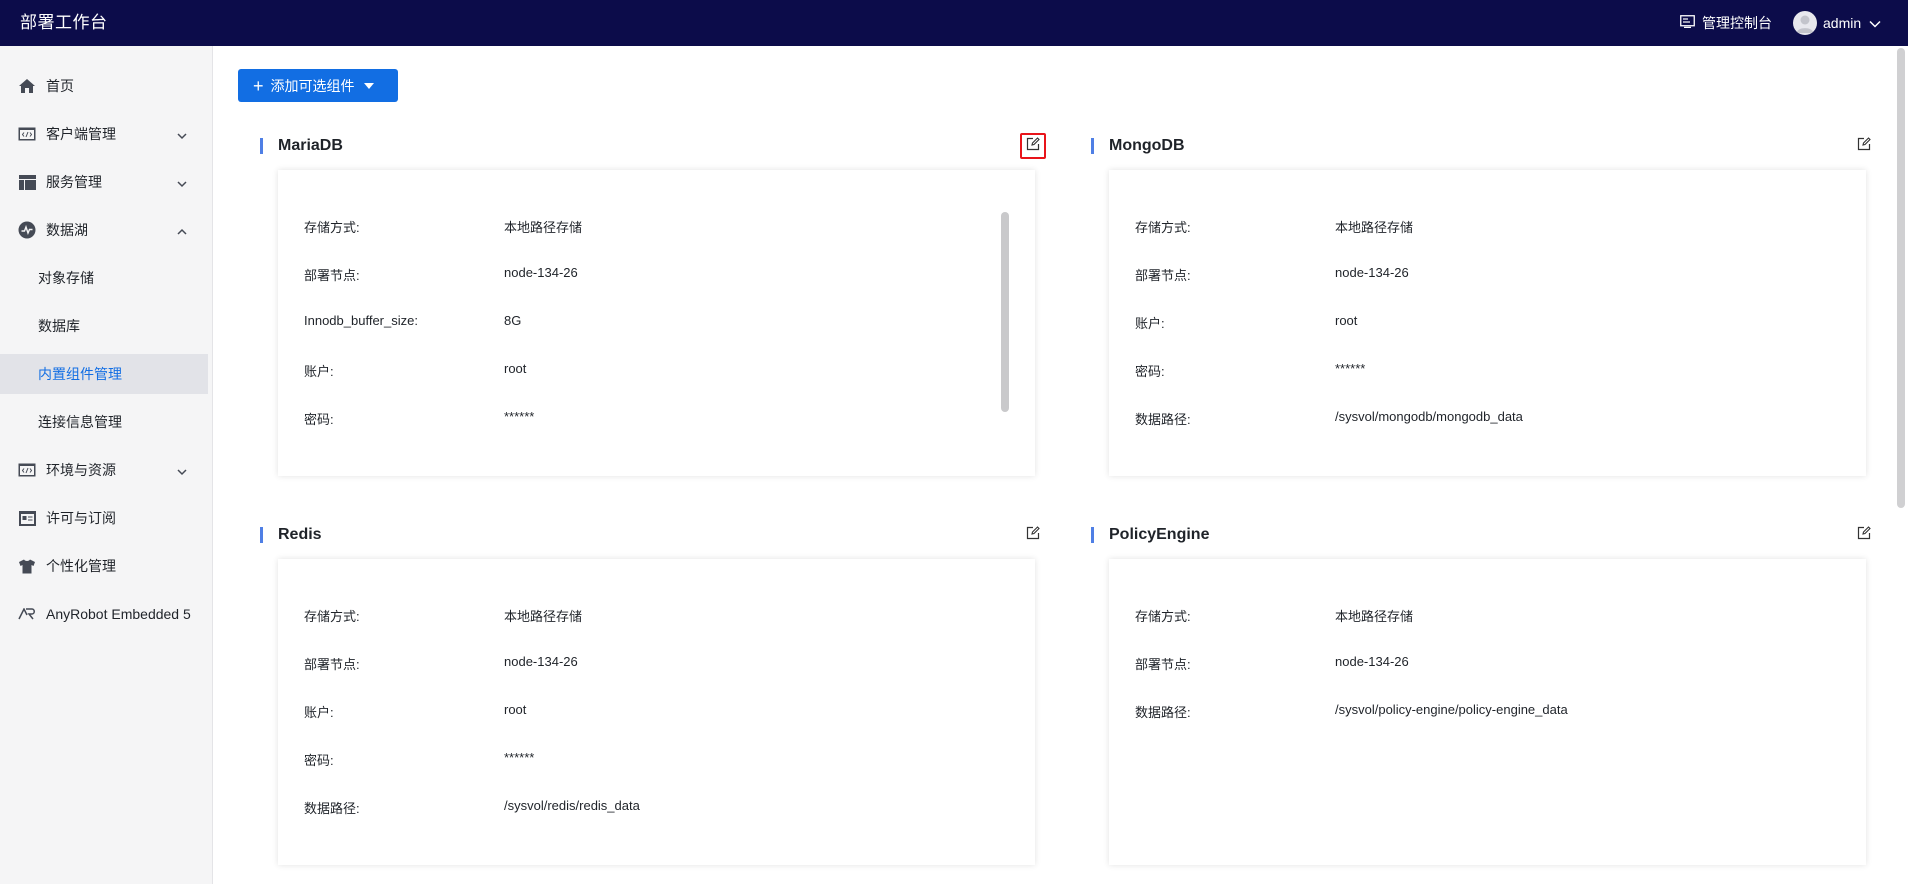 The height and width of the screenshot is (884, 1908). I want to click on page-scrollbar, so click(1901, 278).